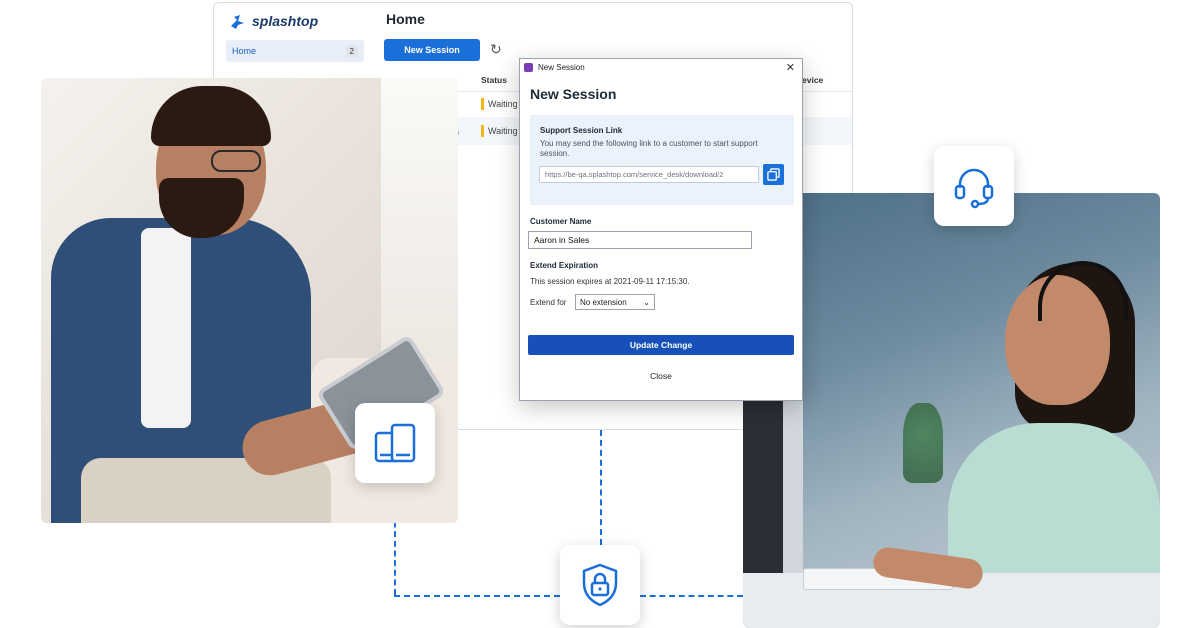 The width and height of the screenshot is (1200, 628). Describe the element at coordinates (813, 80) in the screenshot. I see `column-header-device: evice` at that location.